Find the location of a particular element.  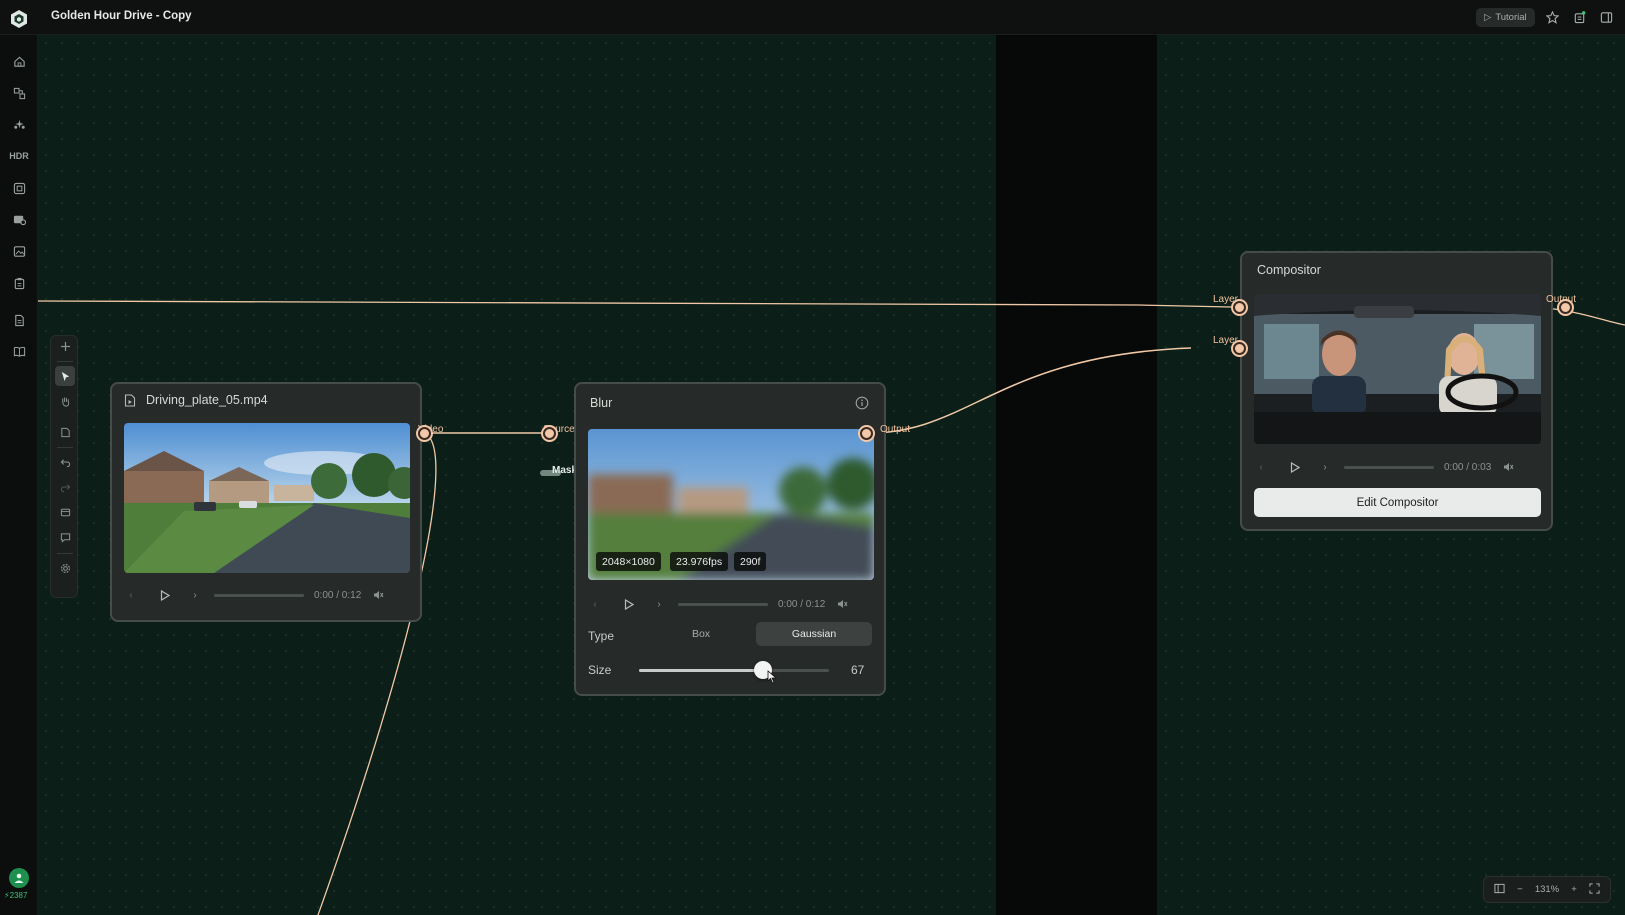

type-option-gaussian: Gaussian is located at coordinates (814, 634).